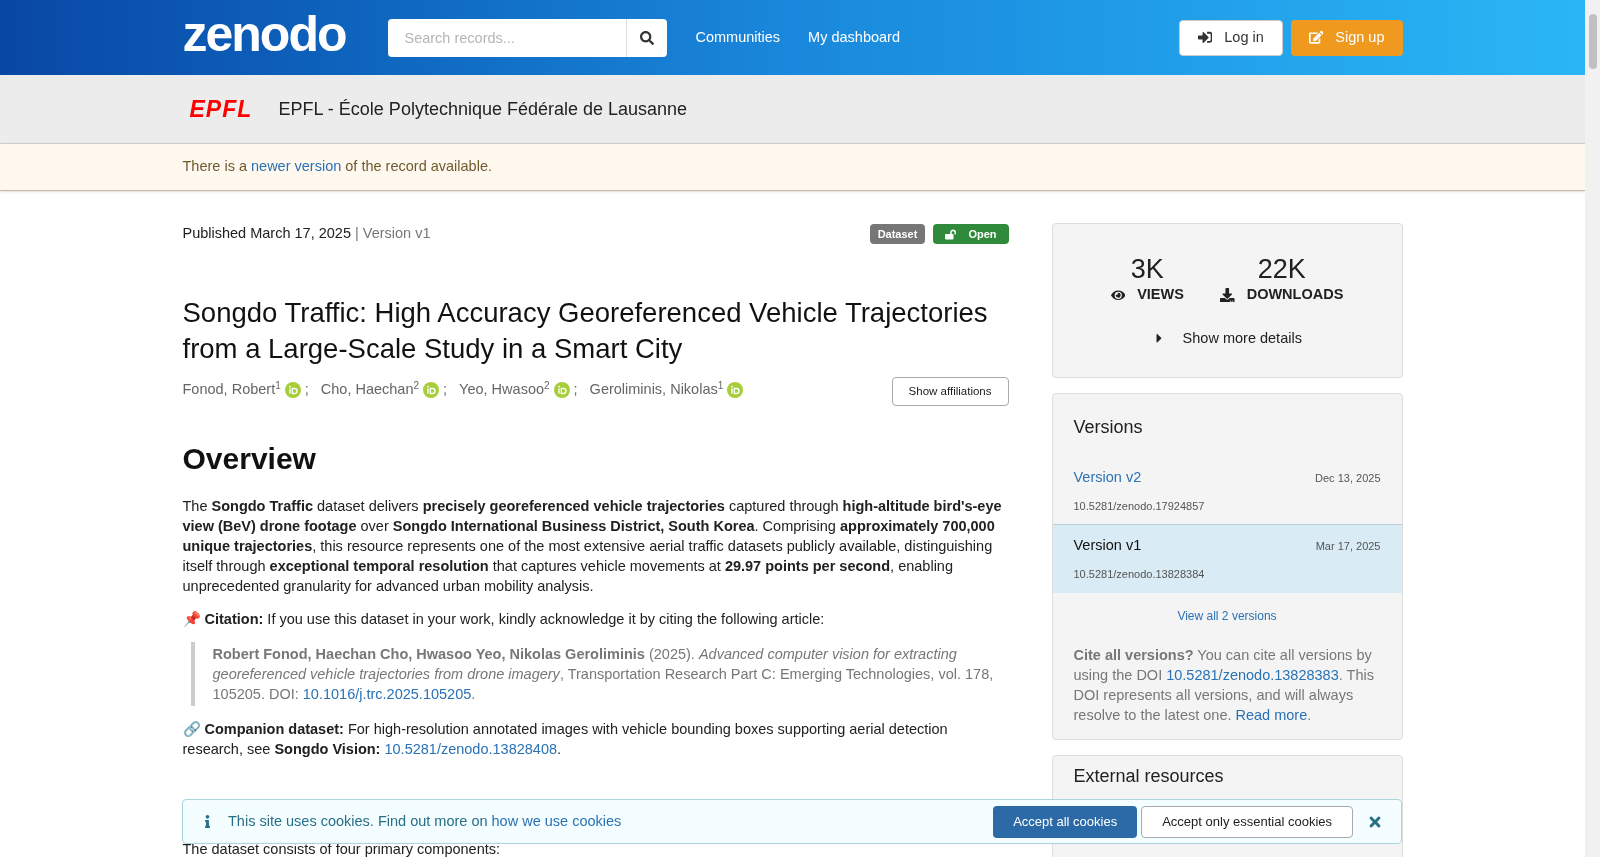  What do you see at coordinates (224, 109) in the screenshot?
I see `community-logo: EPFL` at bounding box center [224, 109].